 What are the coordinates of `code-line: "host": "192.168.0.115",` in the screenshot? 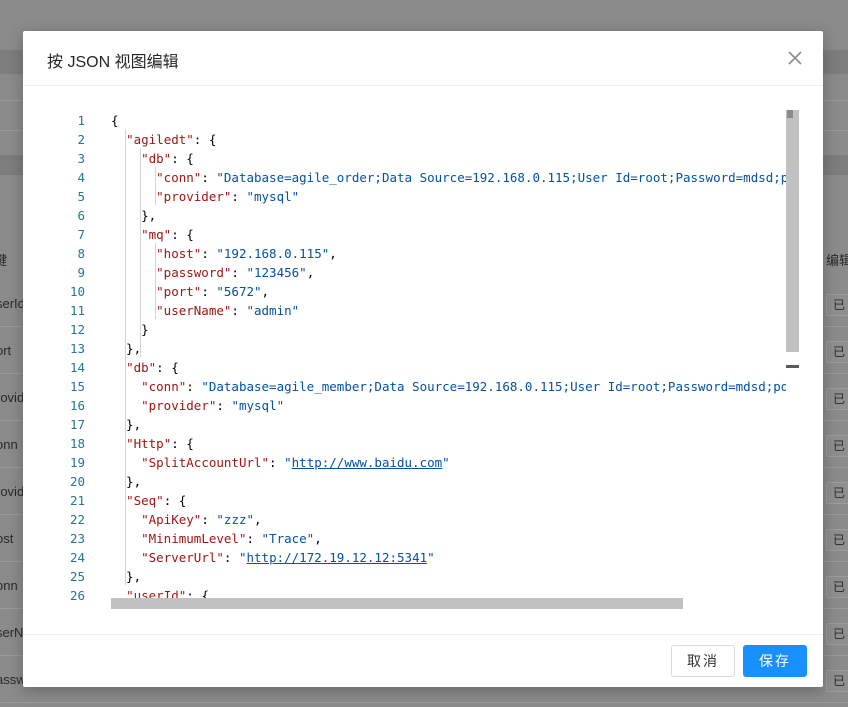 It's located at (224, 253).